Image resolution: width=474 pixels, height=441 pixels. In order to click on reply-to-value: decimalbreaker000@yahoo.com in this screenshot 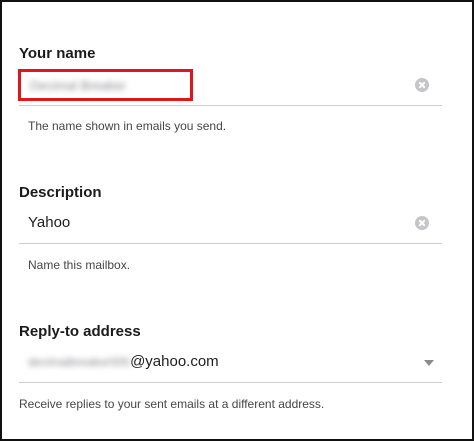, I will do `click(123, 361)`.